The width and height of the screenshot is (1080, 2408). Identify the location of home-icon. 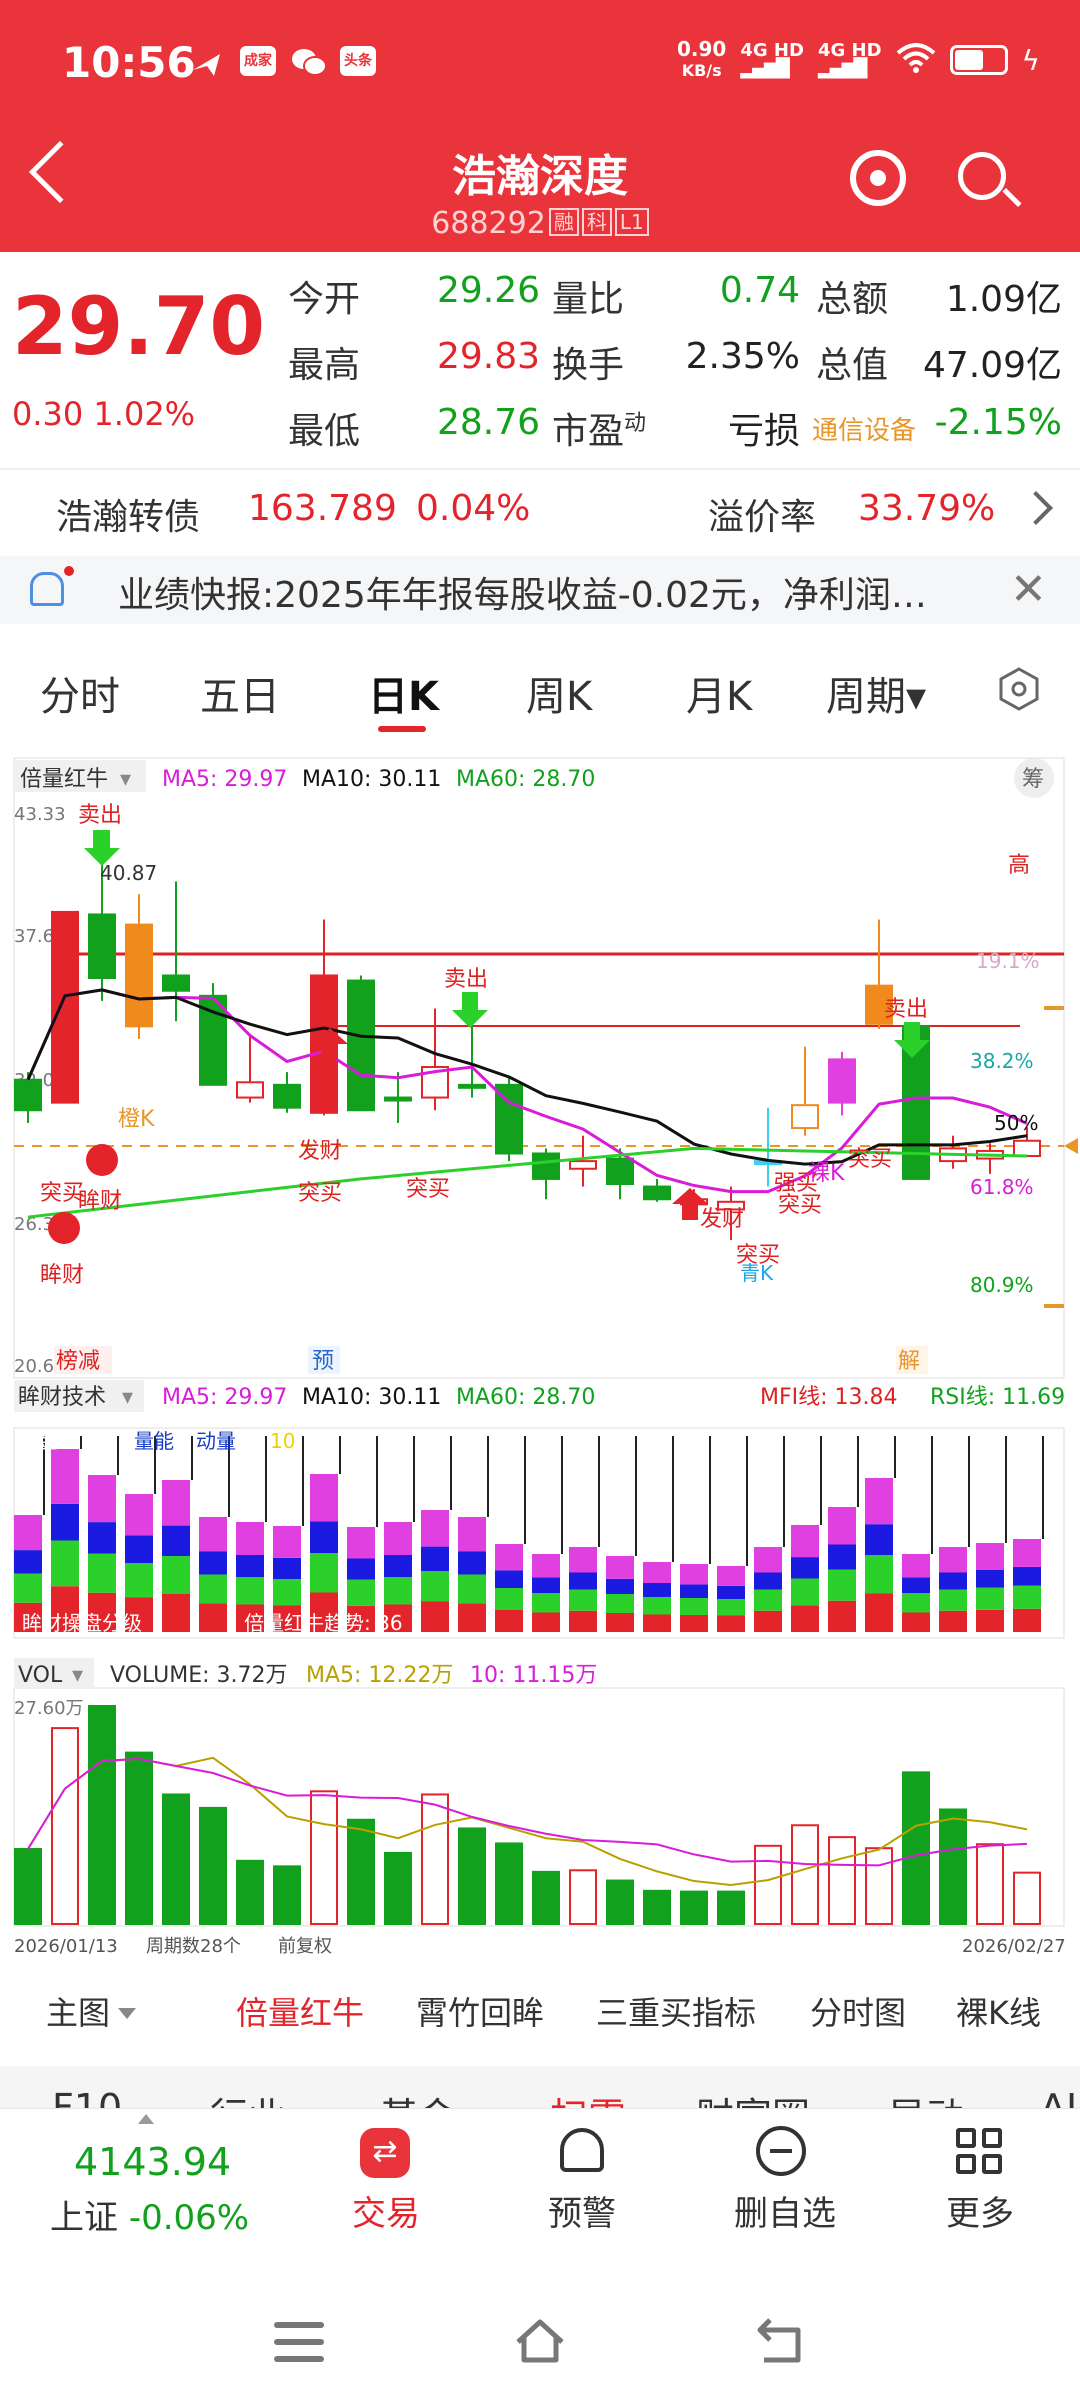
(540, 2342).